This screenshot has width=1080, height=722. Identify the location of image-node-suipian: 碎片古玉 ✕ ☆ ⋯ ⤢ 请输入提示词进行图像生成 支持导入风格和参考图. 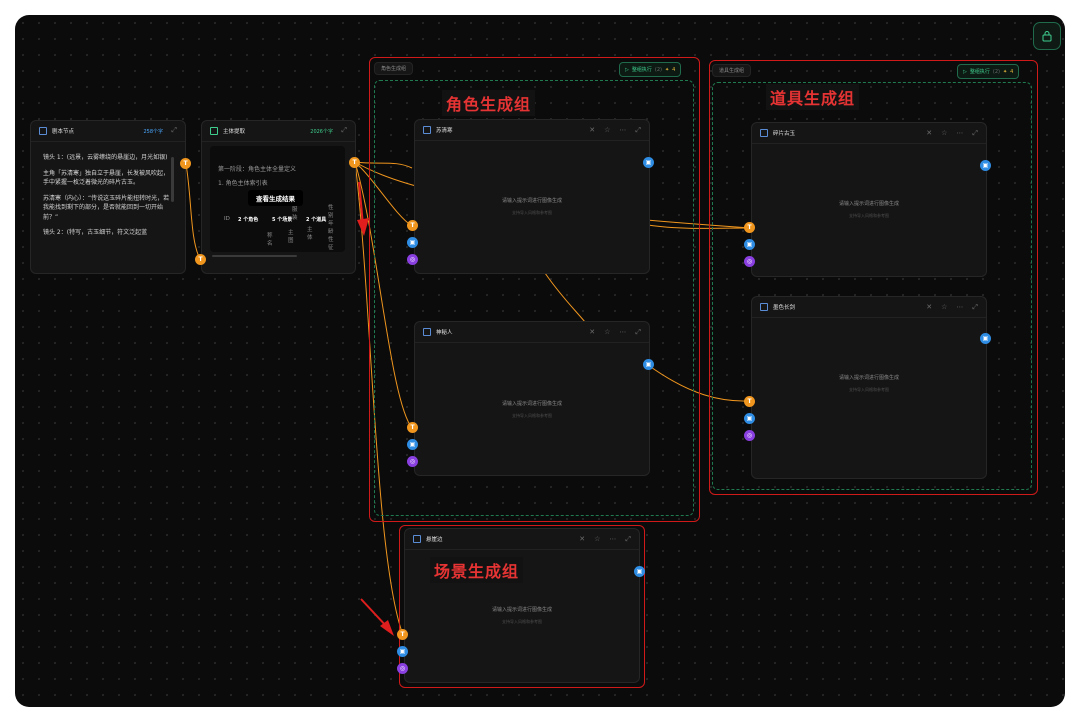
(869, 199).